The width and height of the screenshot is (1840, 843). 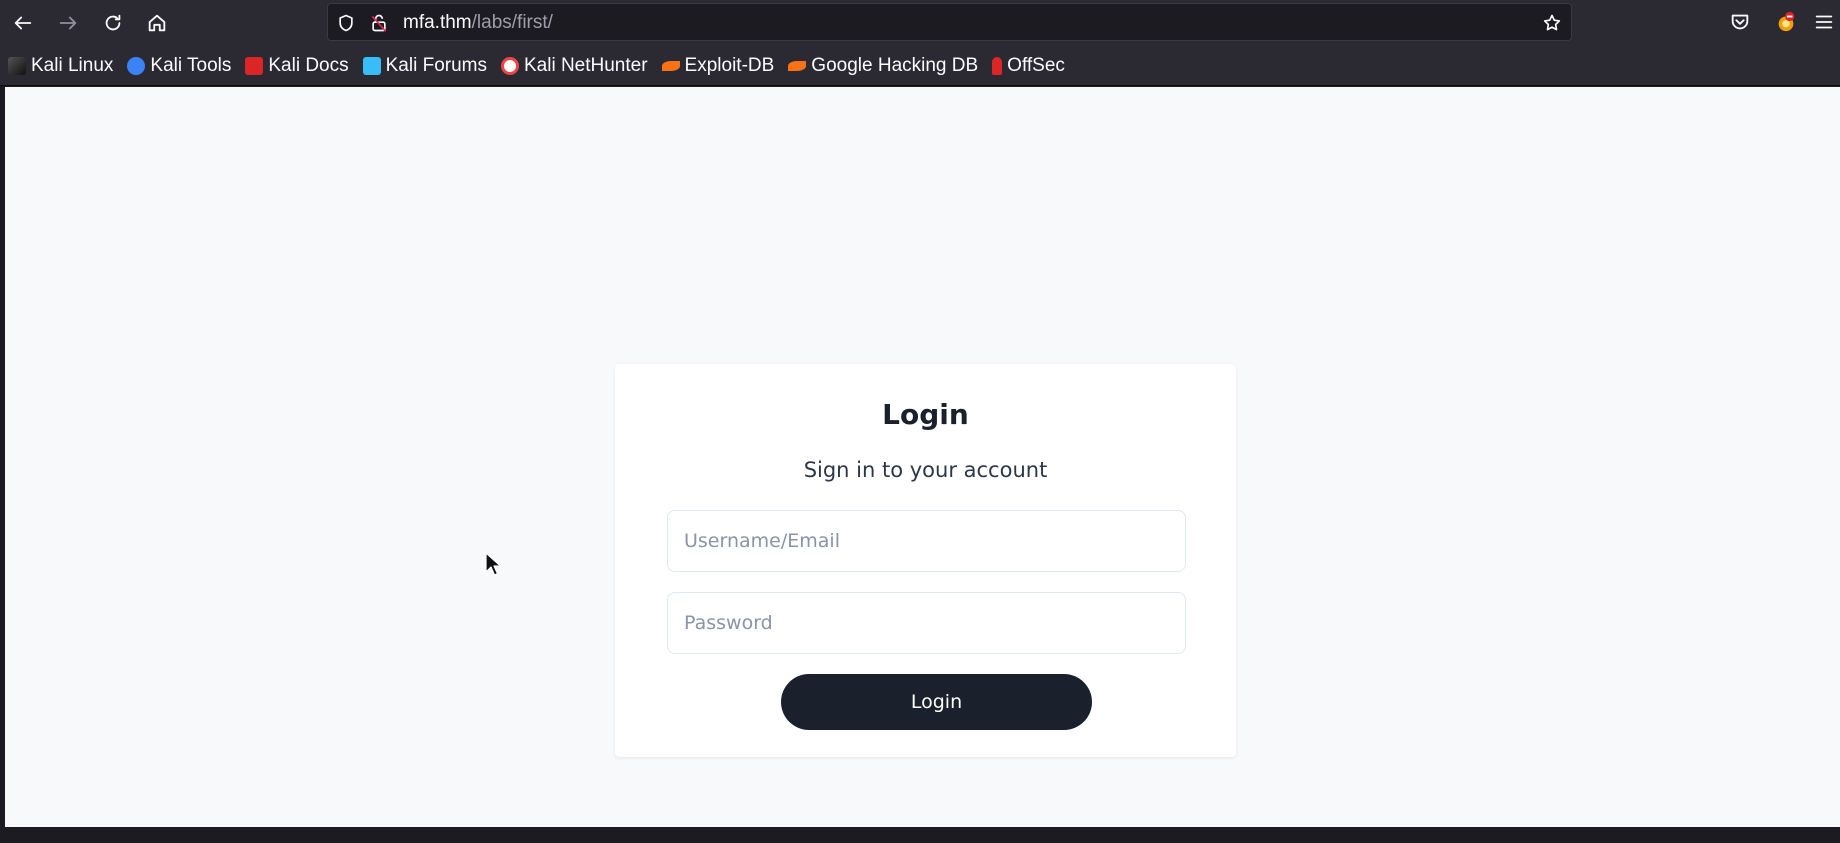 I want to click on bookmark-google-hacking-db: Google Hacking DB, so click(x=883, y=66).